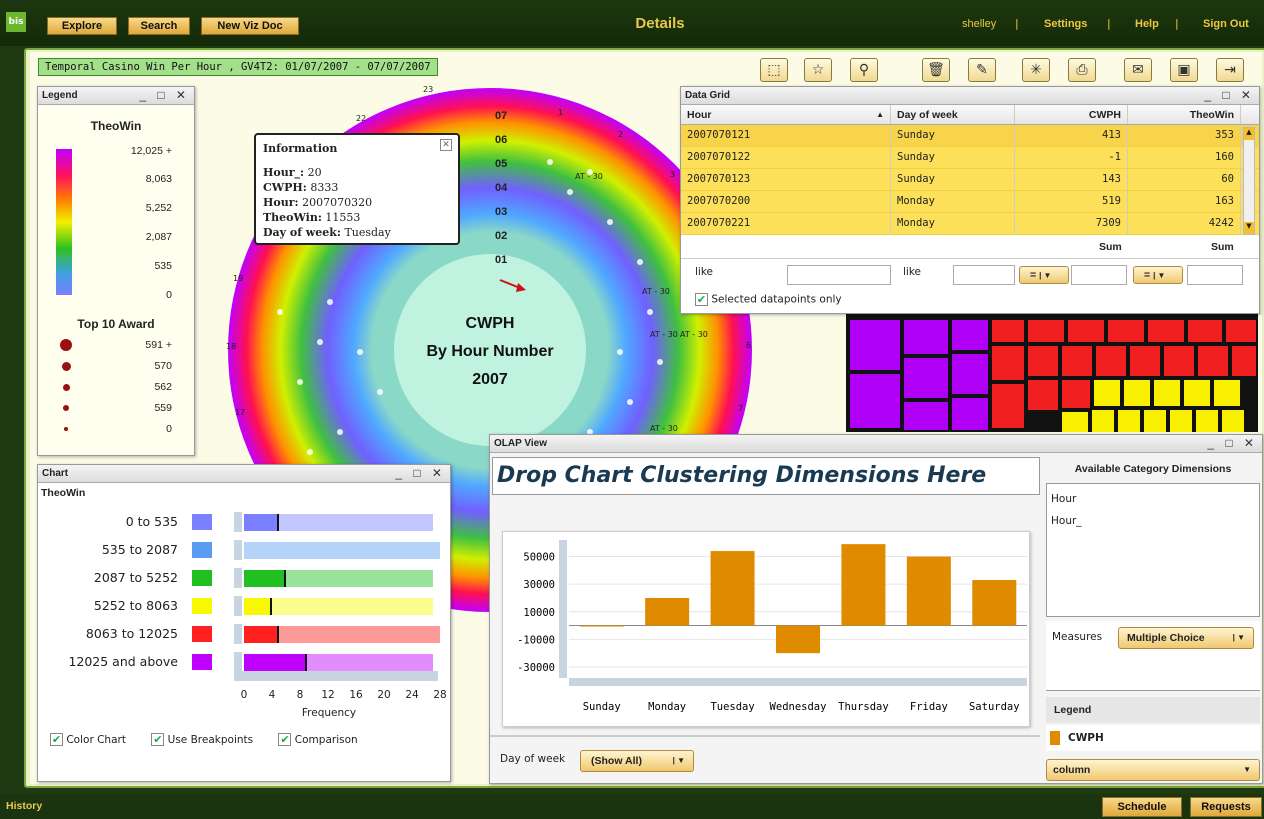 This screenshot has width=1264, height=819. What do you see at coordinates (501, 212) in the screenshot?
I see `spoke-label: 03` at bounding box center [501, 212].